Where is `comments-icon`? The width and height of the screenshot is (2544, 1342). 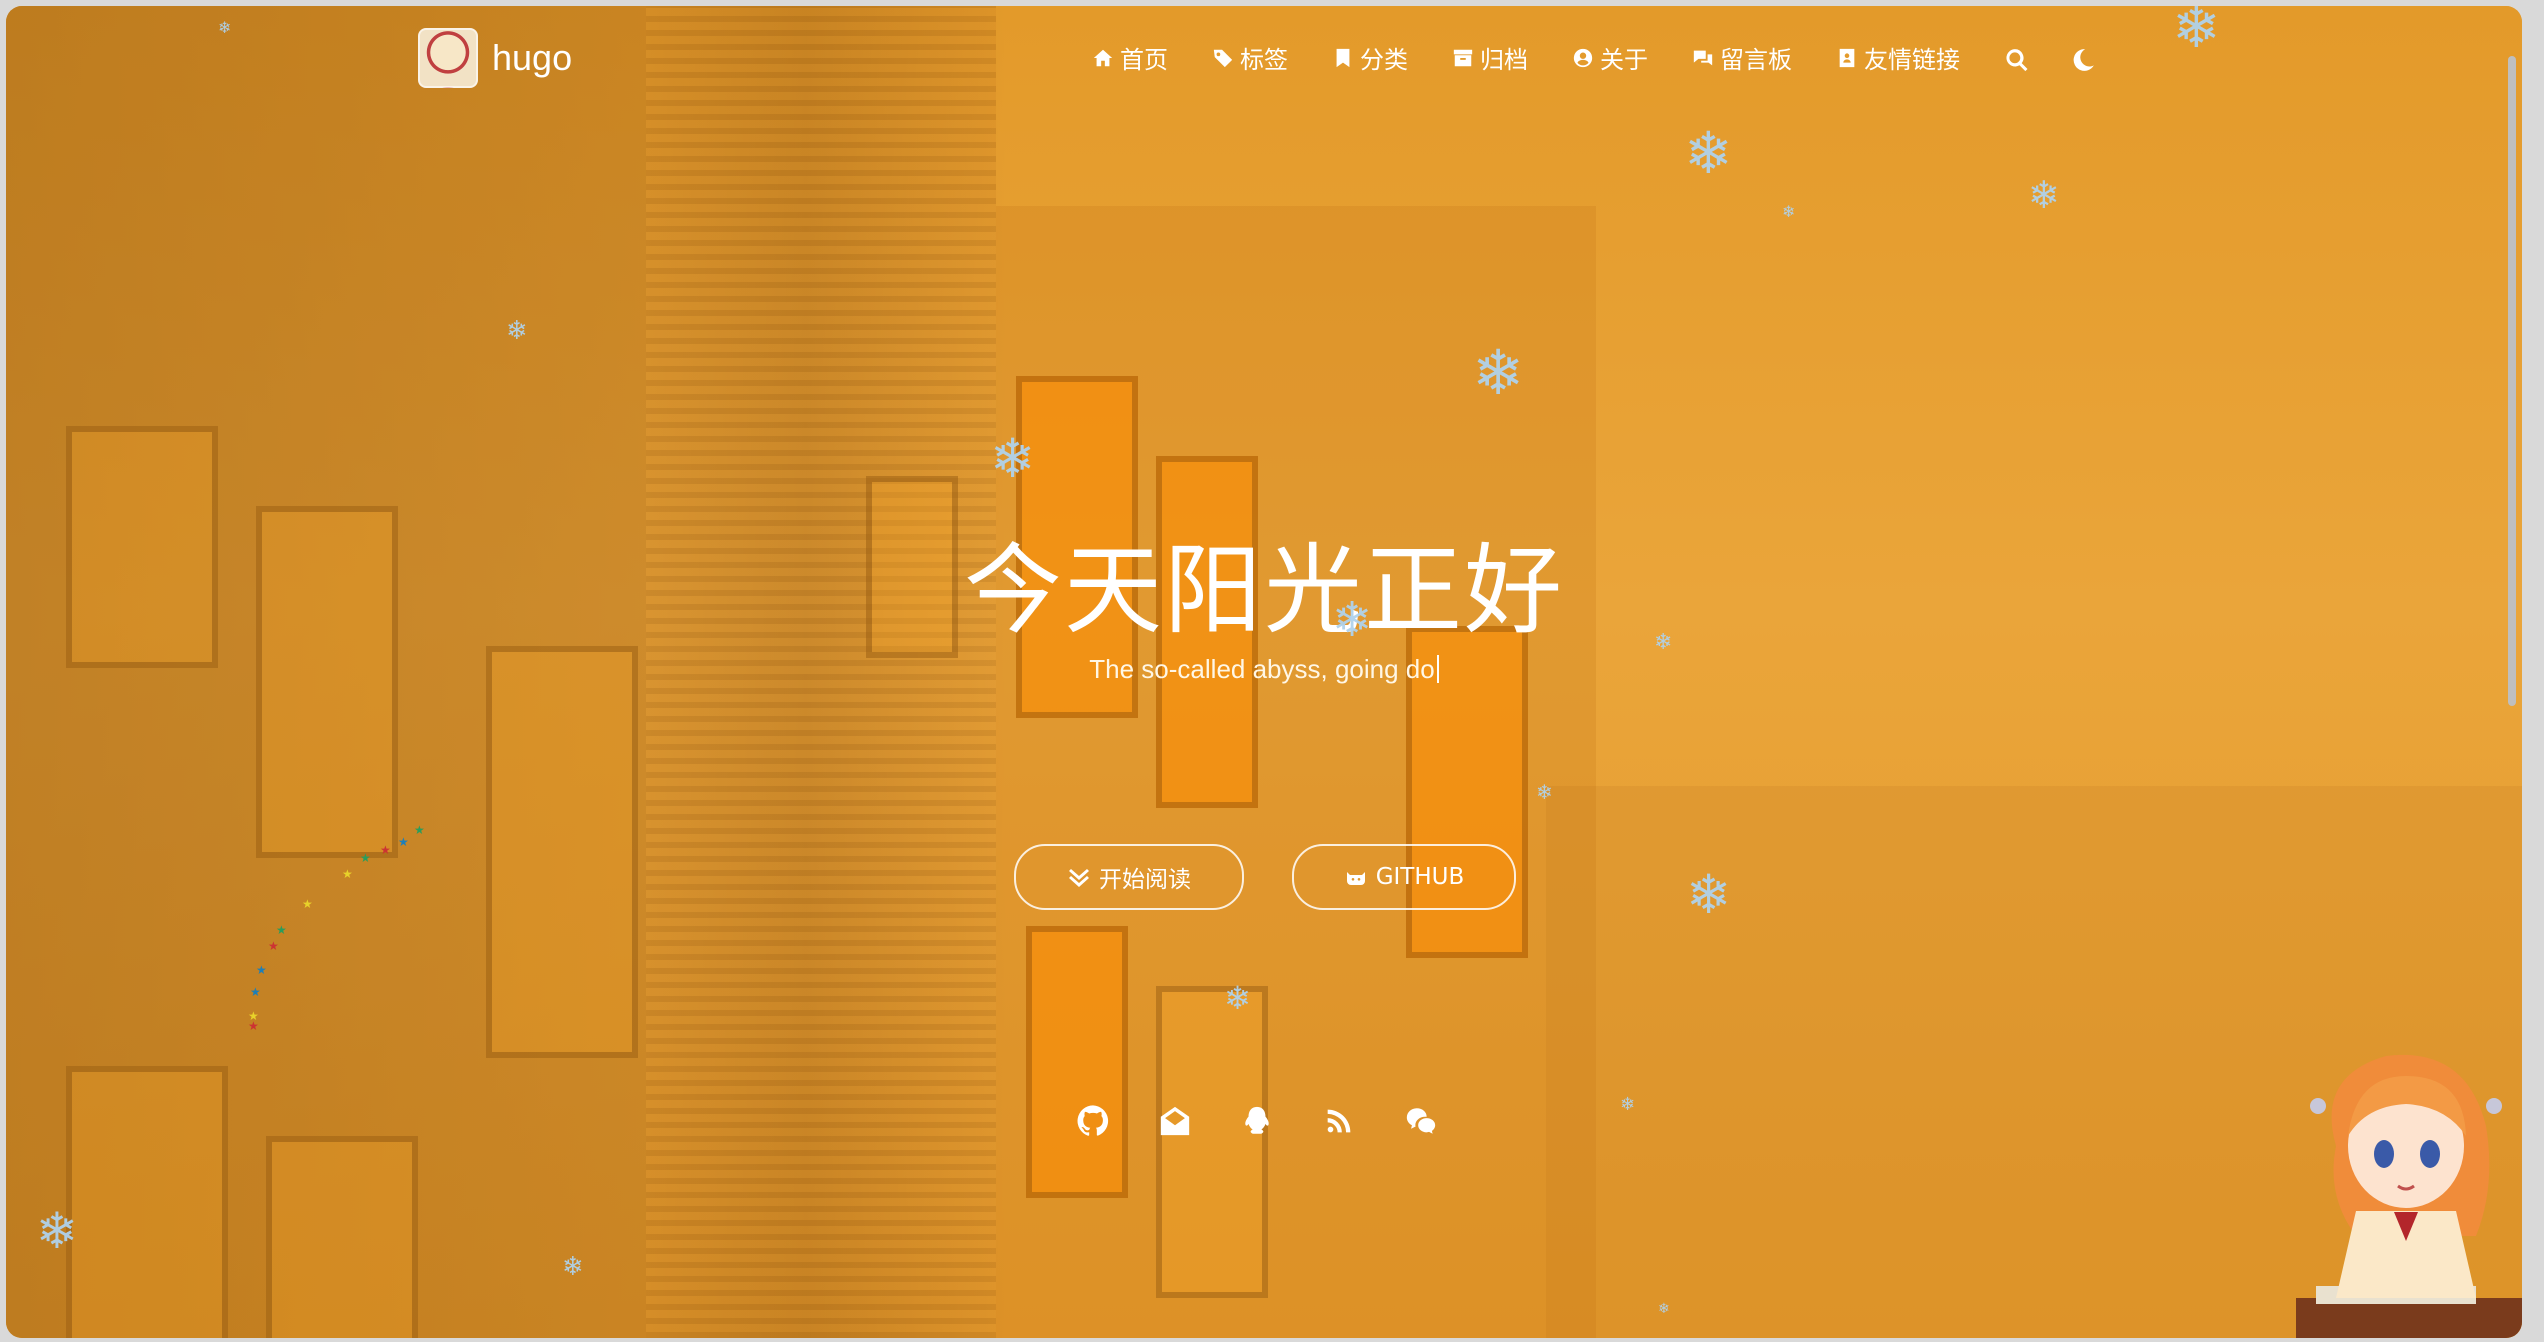
comments-icon is located at coordinates (1703, 58).